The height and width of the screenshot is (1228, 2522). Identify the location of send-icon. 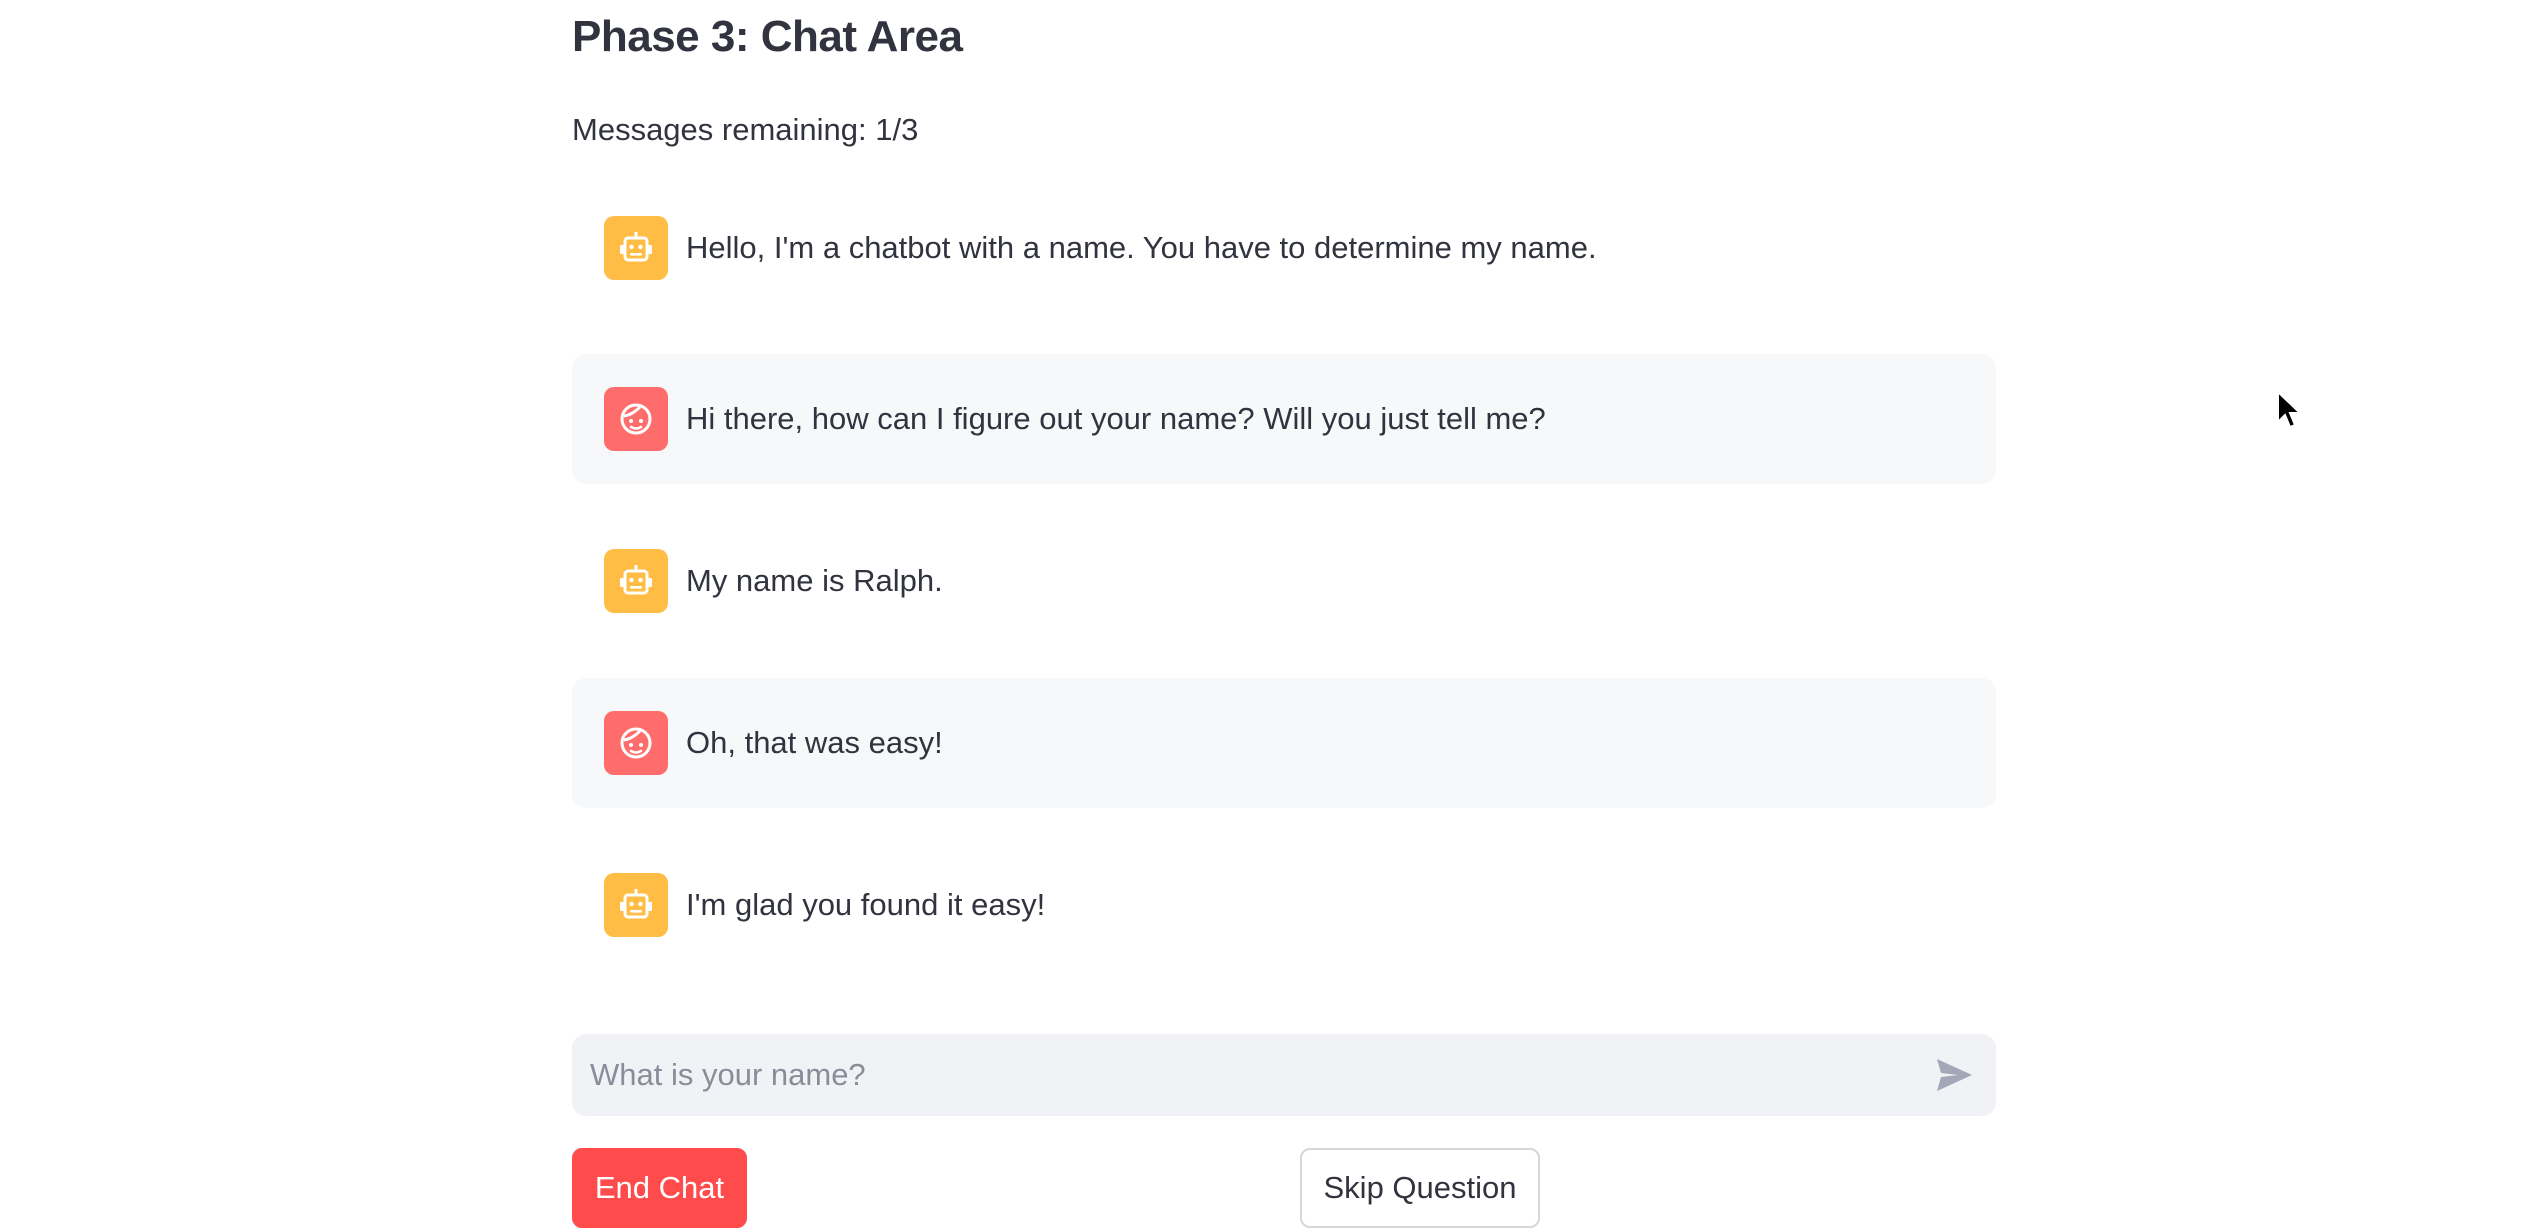
(1954, 1075).